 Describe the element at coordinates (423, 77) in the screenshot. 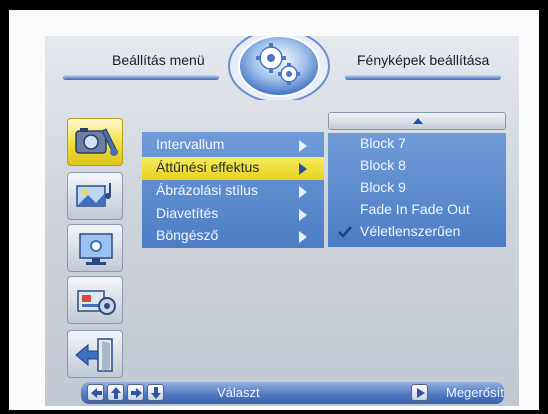

I see `header-line-right` at that location.